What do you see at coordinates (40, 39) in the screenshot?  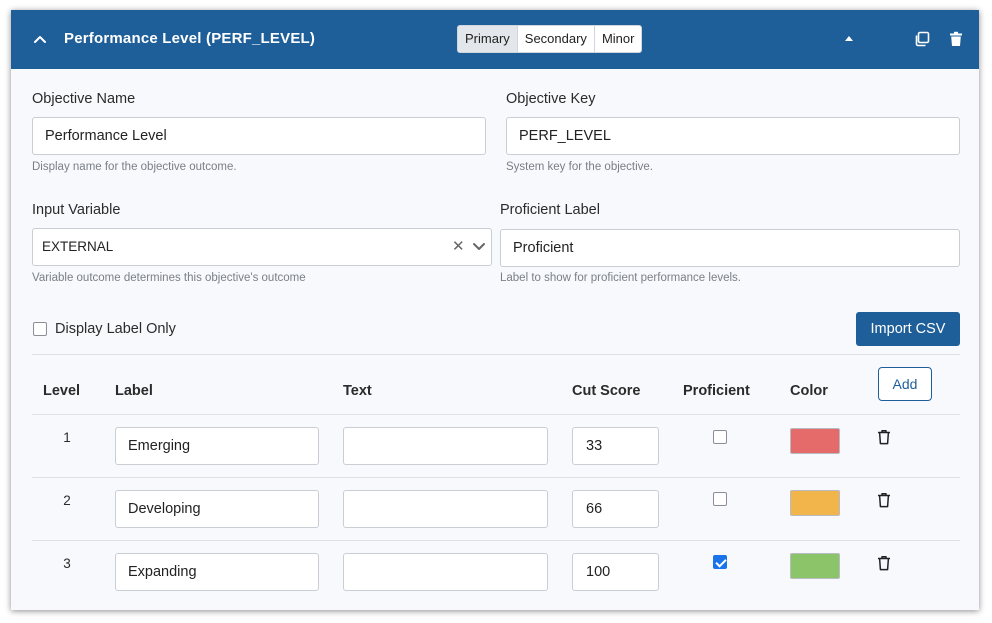 I see `chevron-up-icon` at bounding box center [40, 39].